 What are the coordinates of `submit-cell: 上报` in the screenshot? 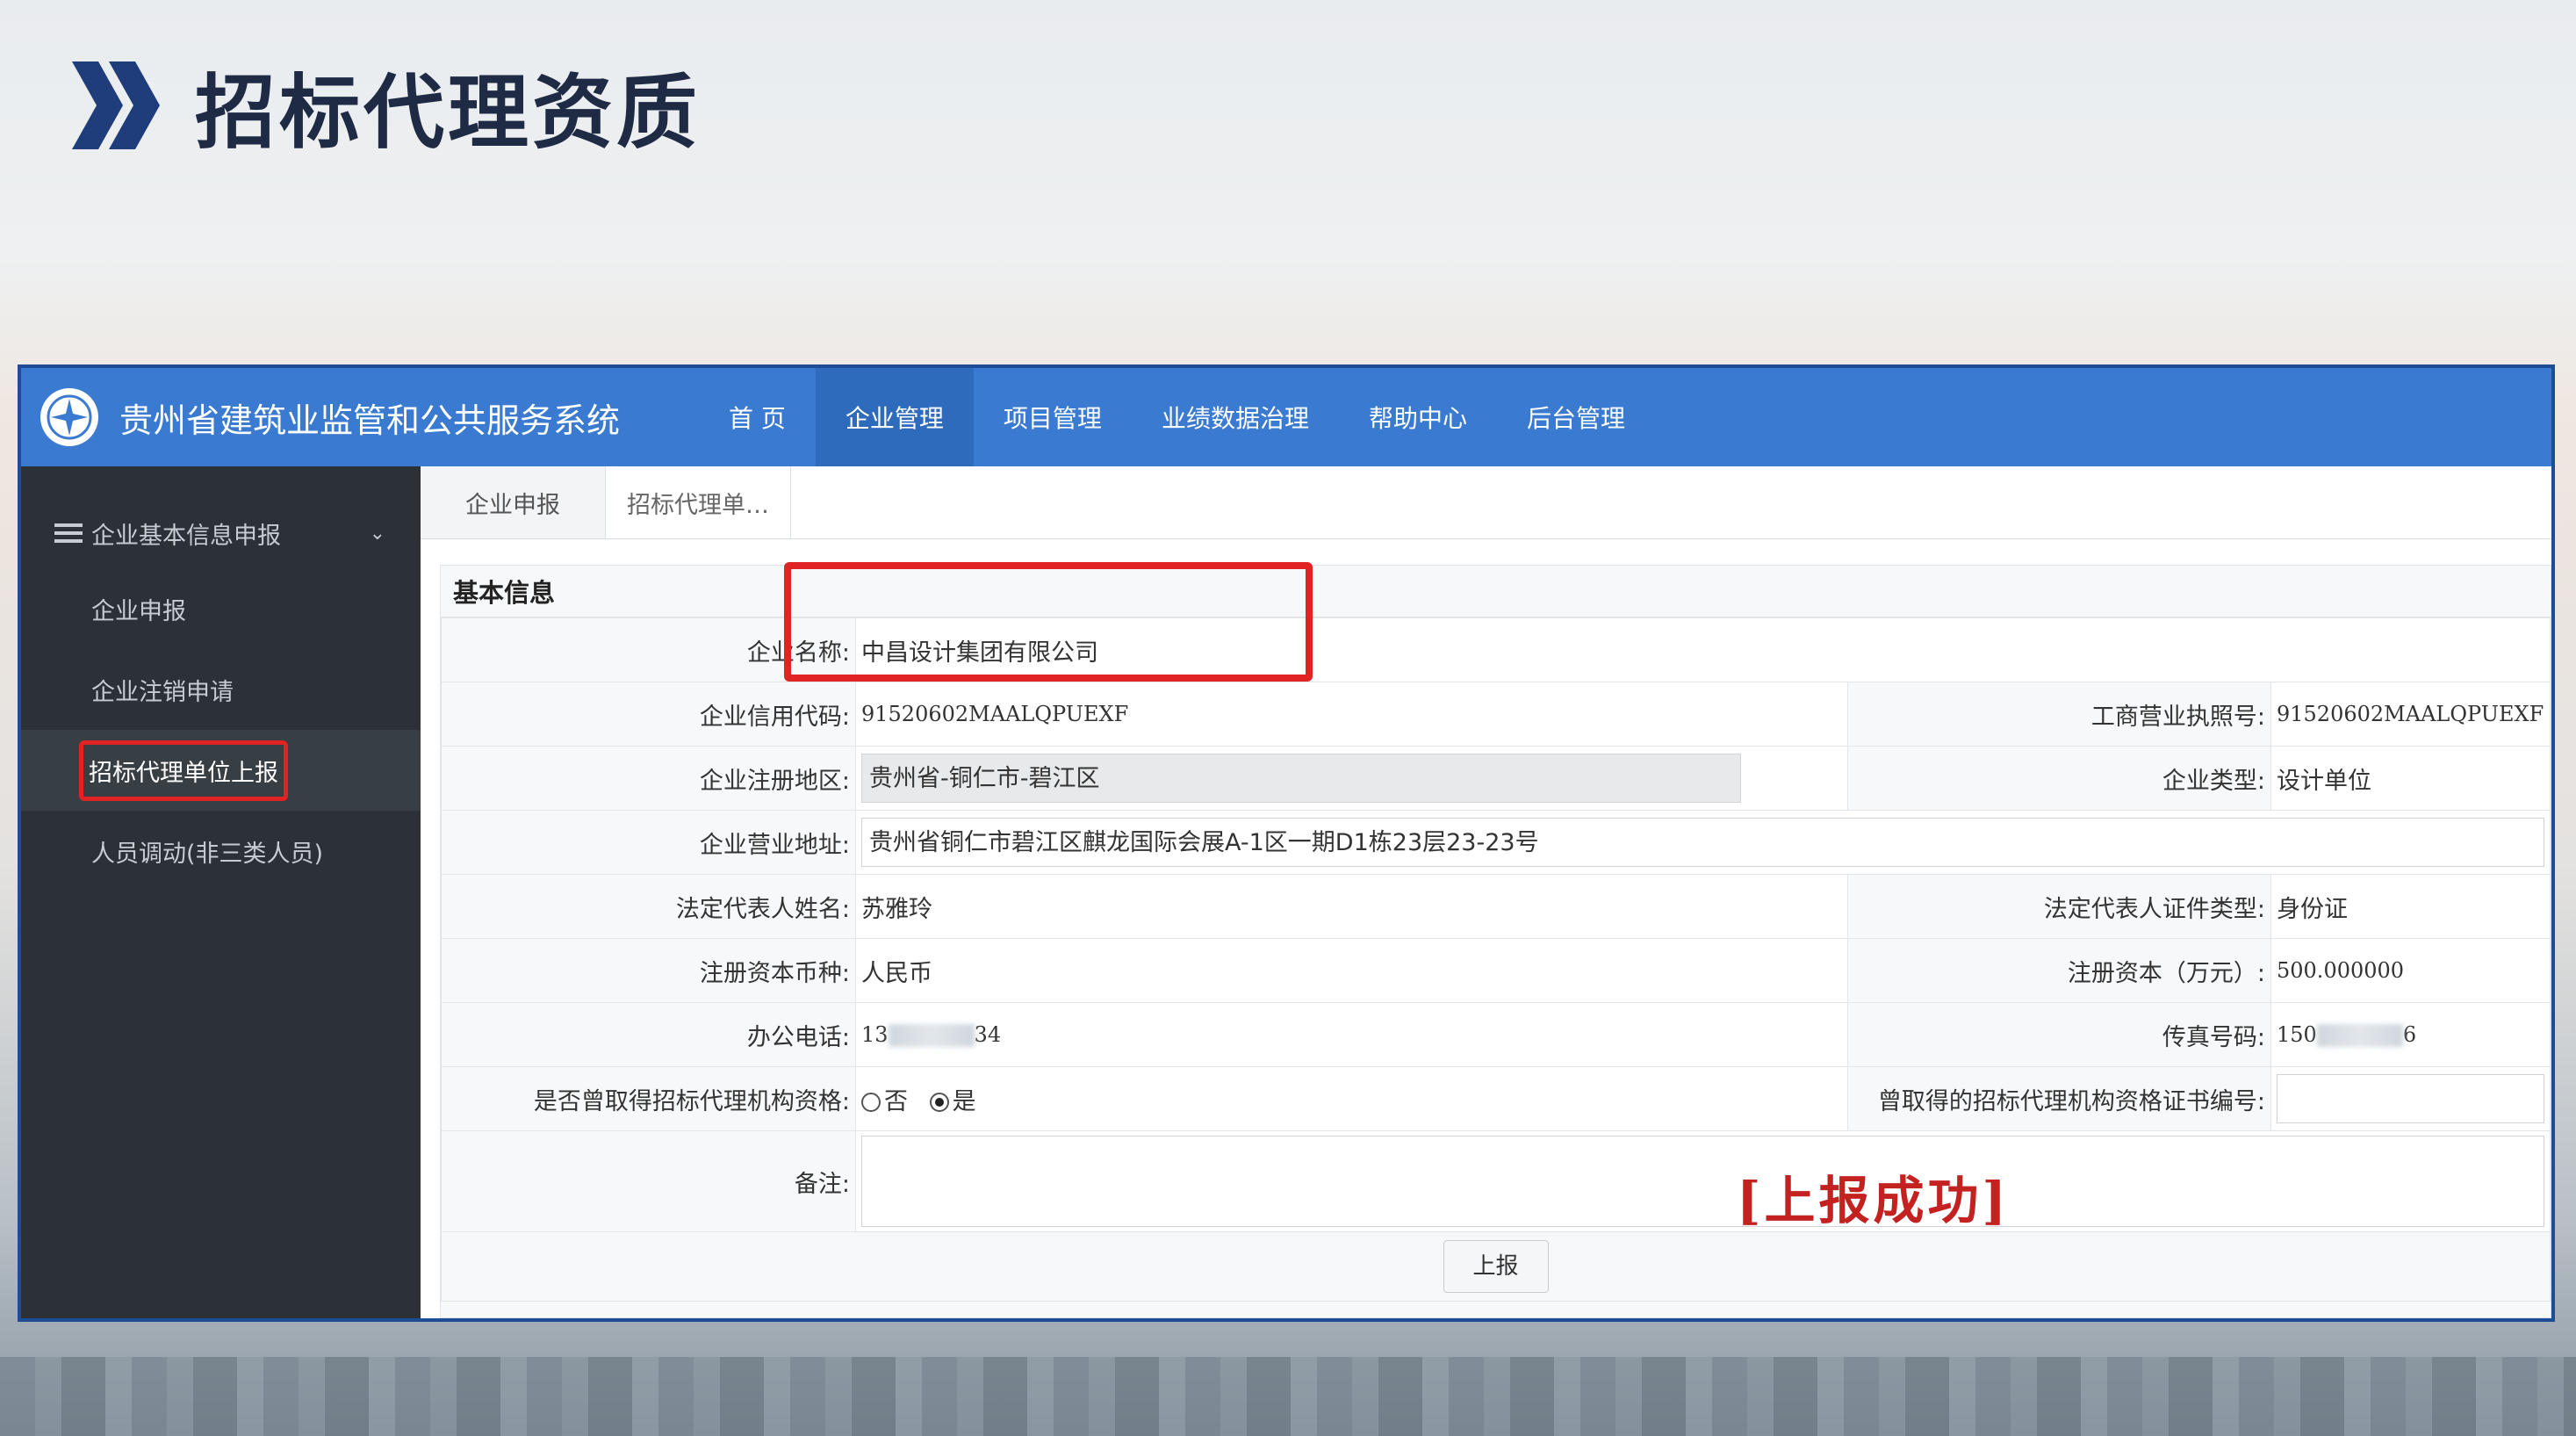 It's located at (1496, 1266).